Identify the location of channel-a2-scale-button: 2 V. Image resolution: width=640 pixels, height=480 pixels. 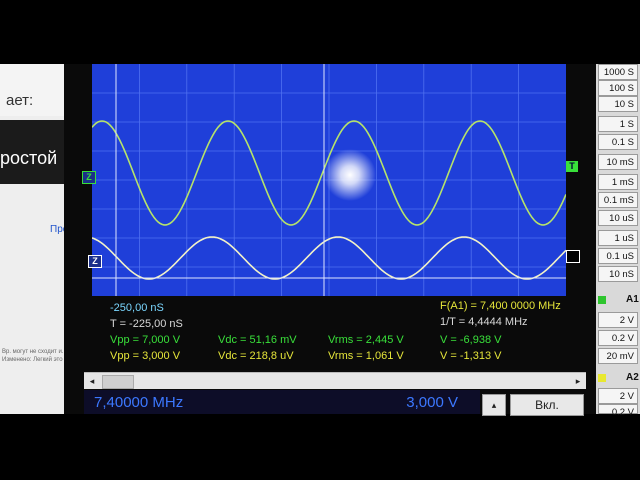
(618, 396).